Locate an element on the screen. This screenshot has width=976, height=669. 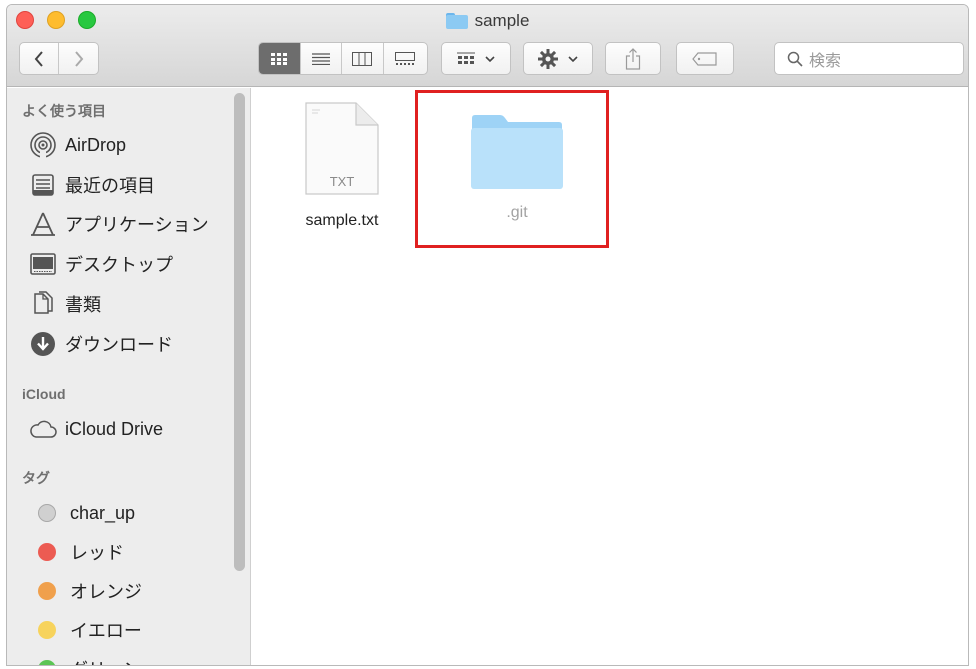
sidebar-item-label: デスクトップ is located at coordinates (119, 265).